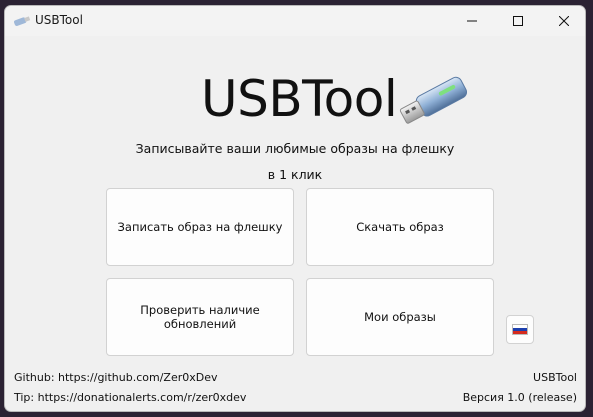 The height and width of the screenshot is (417, 593). Describe the element at coordinates (200, 227) in the screenshot. I see `write-image-button: Записать образ на флешку` at that location.